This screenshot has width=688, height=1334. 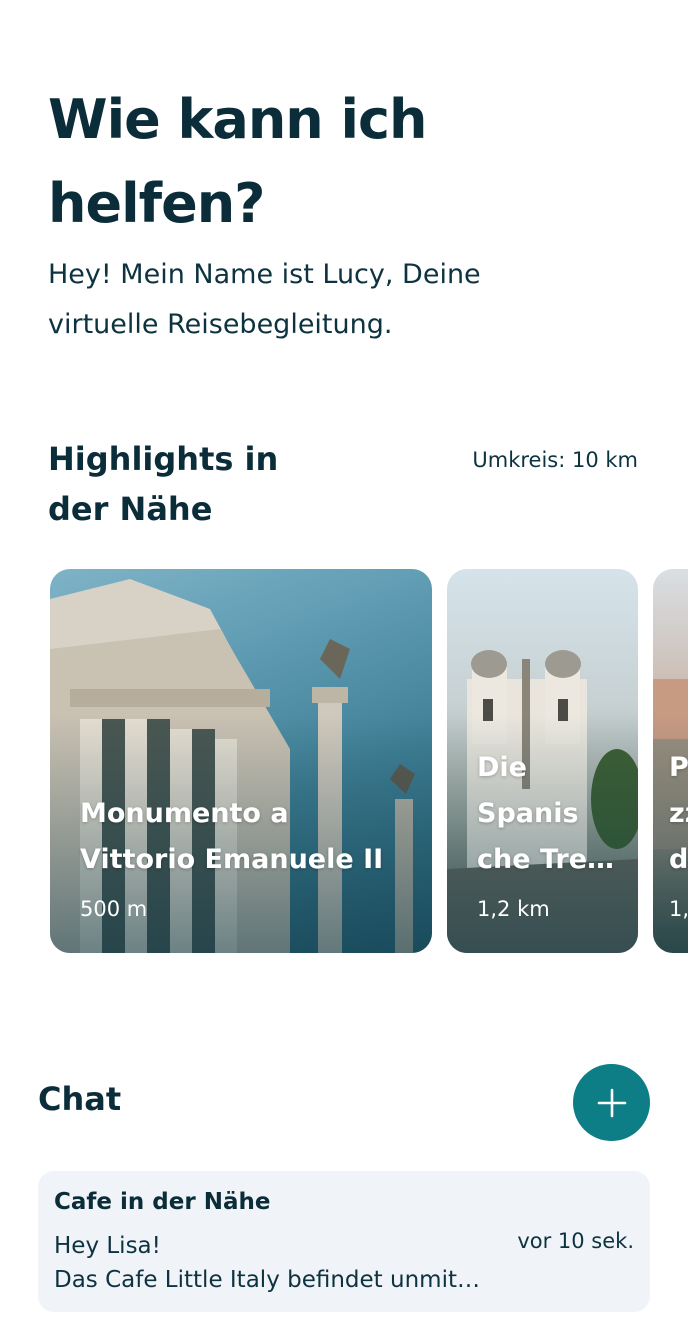 I want to click on highlight-card-spanische-treppe: Die Spanis che Tre… 1,2 km, so click(x=542, y=761).